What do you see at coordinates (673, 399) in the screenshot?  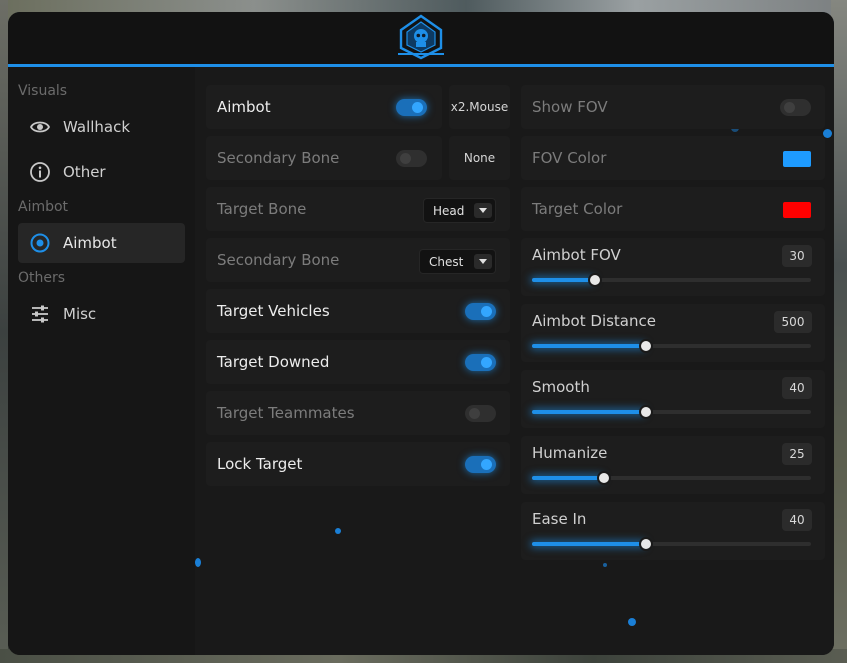 I see `smooth-slider-row: Smooth 40` at bounding box center [673, 399].